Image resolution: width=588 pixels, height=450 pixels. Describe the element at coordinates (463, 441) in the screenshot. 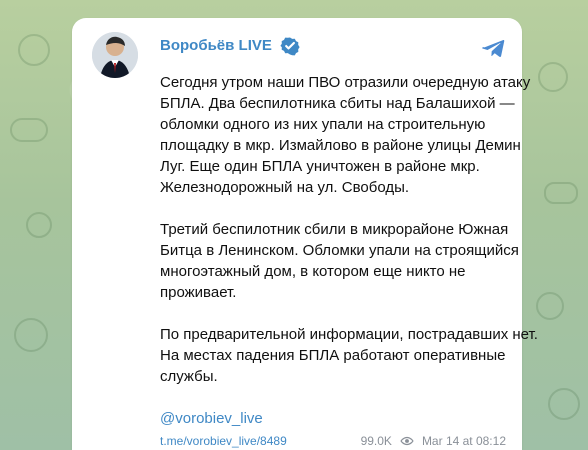

I see `post-timestamp: Mar 14 at 08:12` at that location.